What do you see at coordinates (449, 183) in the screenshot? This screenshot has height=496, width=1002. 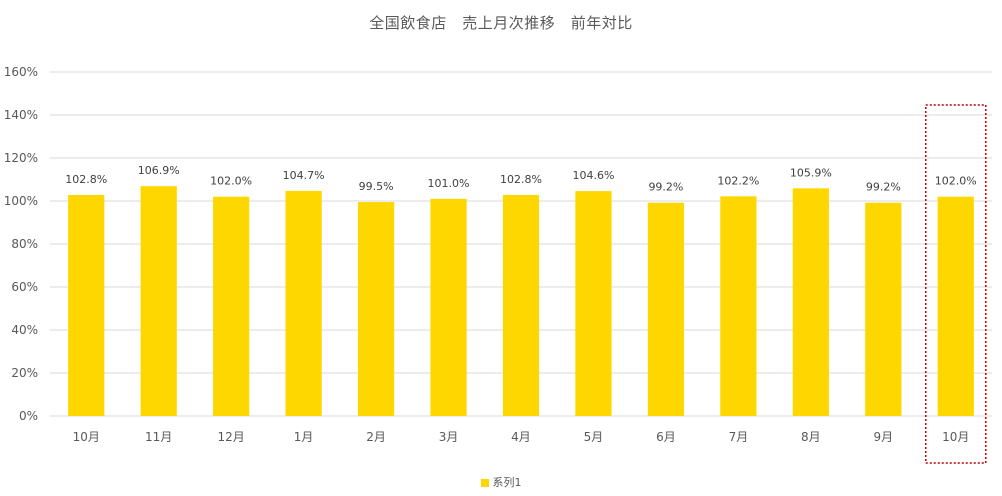 I see `data-label: 101.0%` at bounding box center [449, 183].